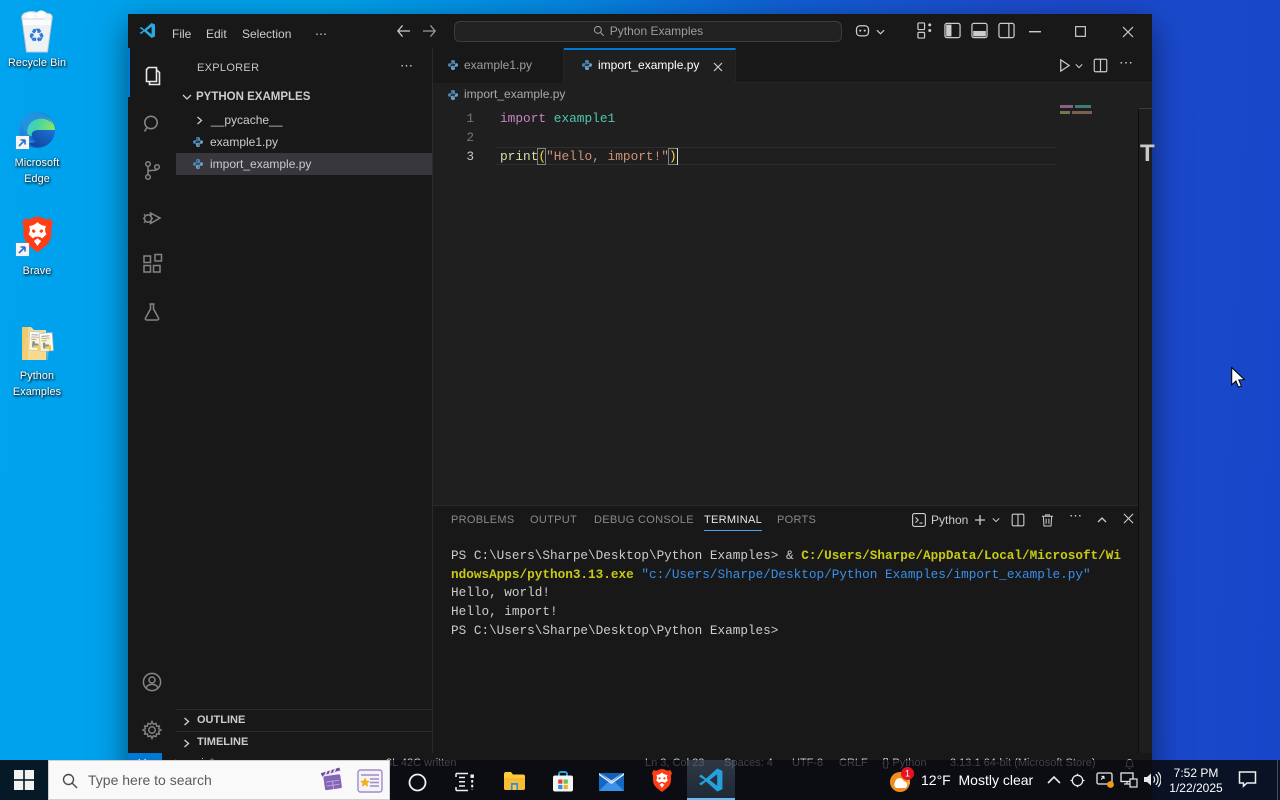 Image resolution: width=1280 pixels, height=800 pixels. What do you see at coordinates (907, 773) in the screenshot?
I see `svg-text: 1` at bounding box center [907, 773].